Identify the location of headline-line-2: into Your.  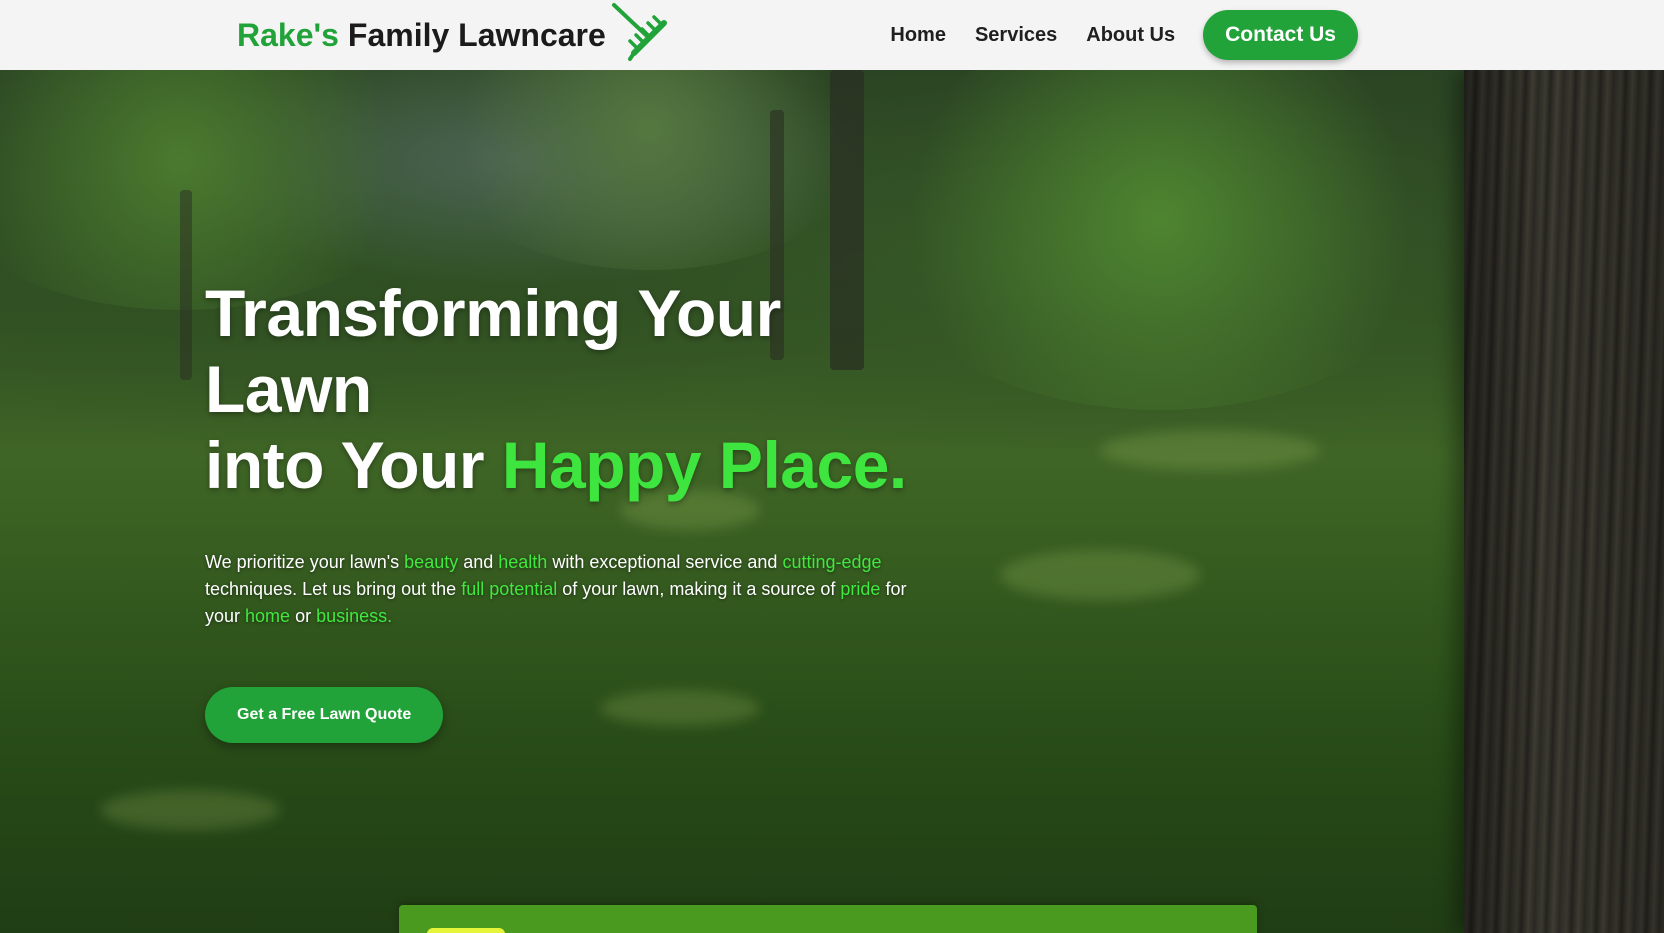
(353, 465).